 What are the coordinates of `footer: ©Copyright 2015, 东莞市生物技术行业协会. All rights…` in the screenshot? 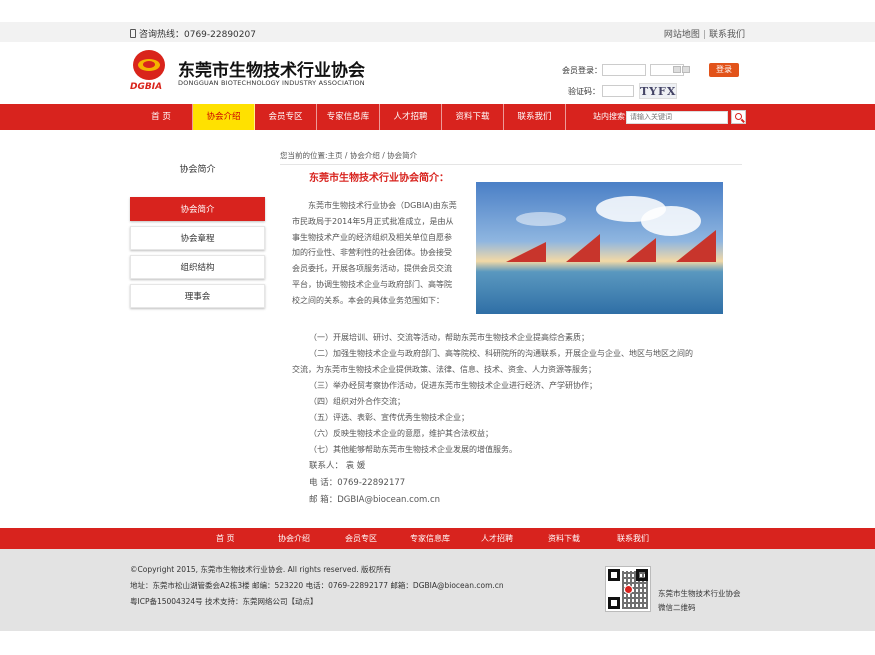 It's located at (437, 590).